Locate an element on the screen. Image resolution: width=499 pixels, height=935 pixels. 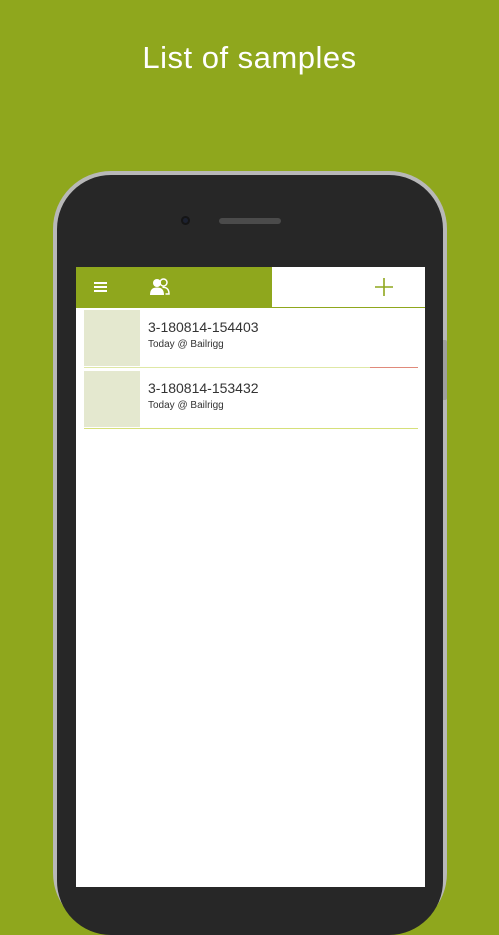
phone-side-button is located at coordinates (445, 370).